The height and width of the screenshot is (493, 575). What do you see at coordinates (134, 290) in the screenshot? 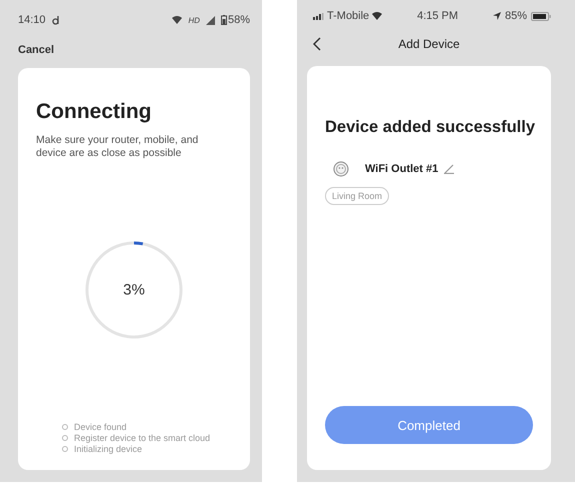
I see `progress-percent: 3%` at bounding box center [134, 290].